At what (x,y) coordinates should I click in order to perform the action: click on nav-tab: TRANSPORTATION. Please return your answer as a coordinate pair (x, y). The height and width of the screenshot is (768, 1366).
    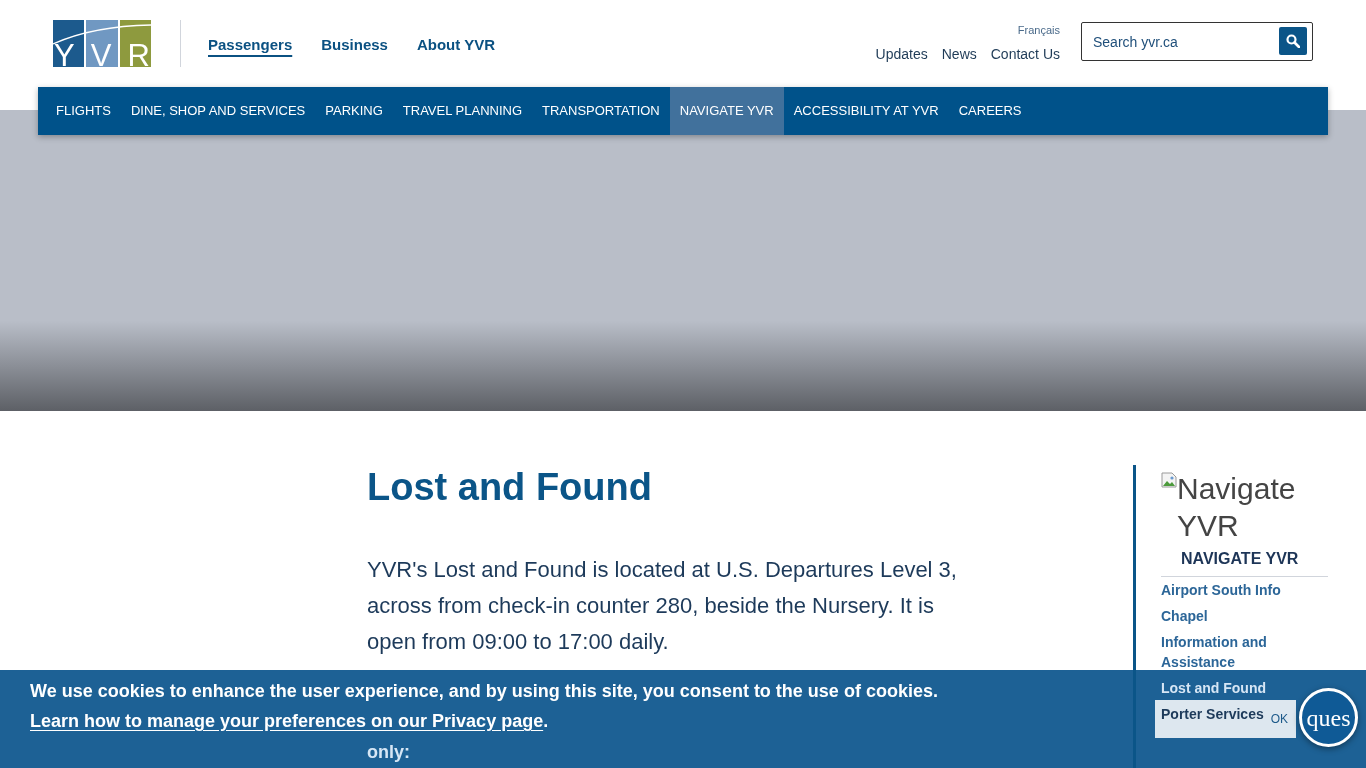
    Looking at the image, I should click on (601, 111).